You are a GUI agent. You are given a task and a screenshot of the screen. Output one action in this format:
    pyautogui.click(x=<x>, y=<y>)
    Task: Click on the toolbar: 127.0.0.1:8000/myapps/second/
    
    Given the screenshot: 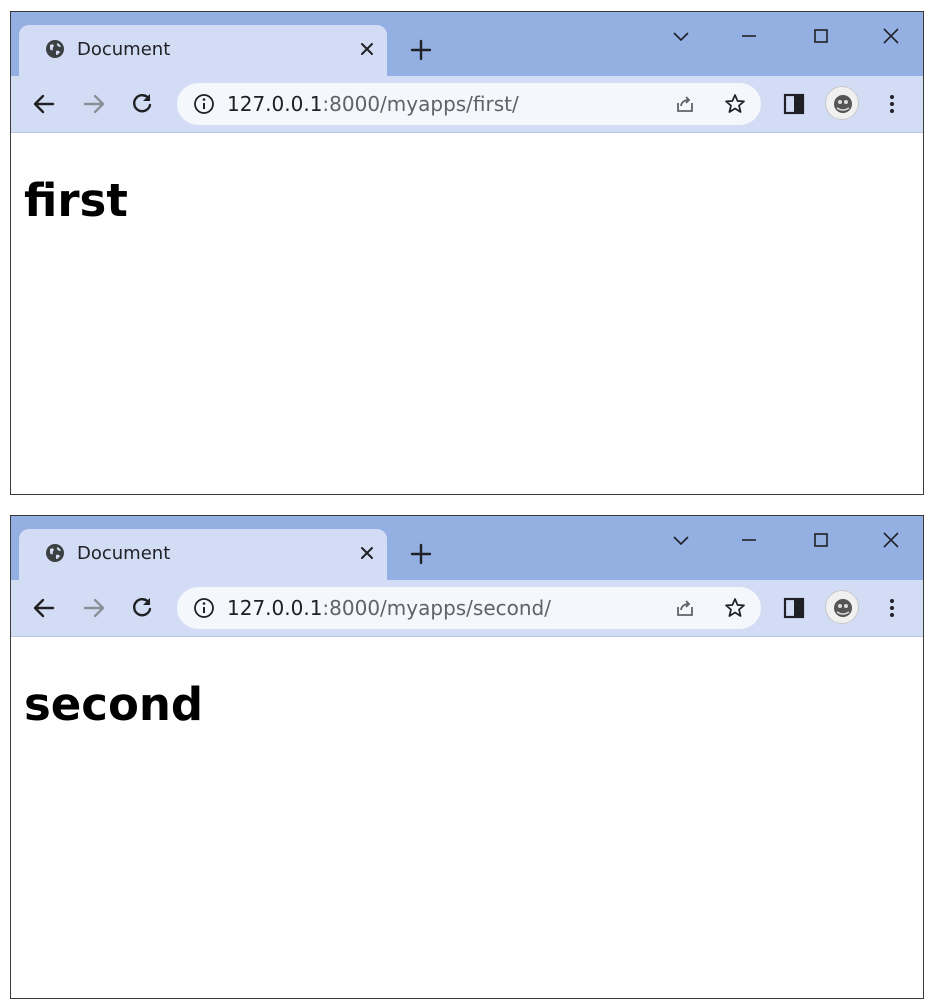 What is the action you would take?
    pyautogui.click(x=467, y=608)
    